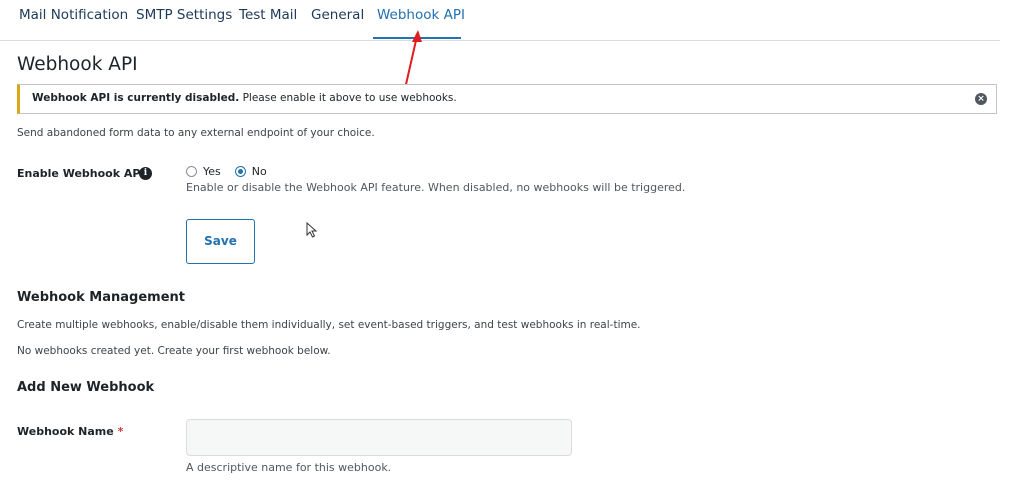 The width and height of the screenshot is (1024, 485). I want to click on webhook-management-title: Webhook Management, so click(101, 297).